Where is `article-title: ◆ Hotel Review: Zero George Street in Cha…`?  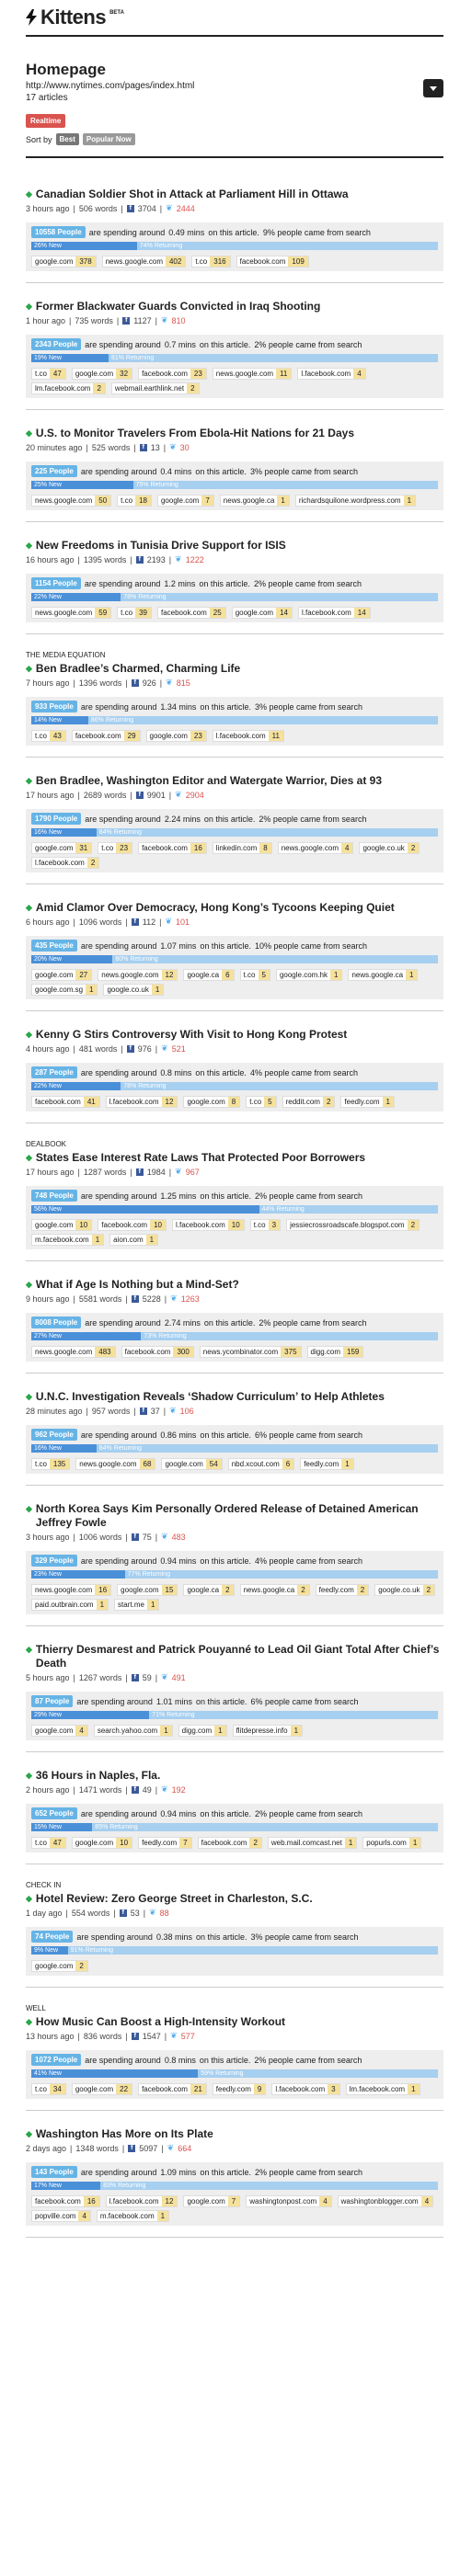
article-title: ◆ Hotel Review: Zero George Street in Cha… is located at coordinates (234, 1899).